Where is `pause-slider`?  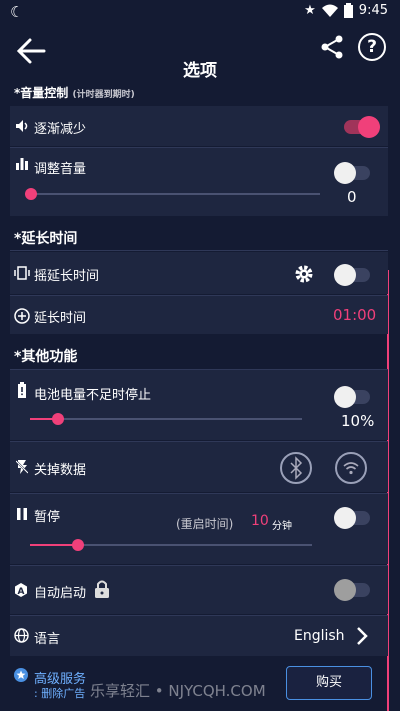 pause-slider is located at coordinates (171, 545).